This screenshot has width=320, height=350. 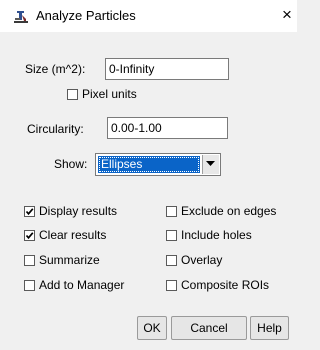 I want to click on clear-results-checkbox, so click(x=29, y=235).